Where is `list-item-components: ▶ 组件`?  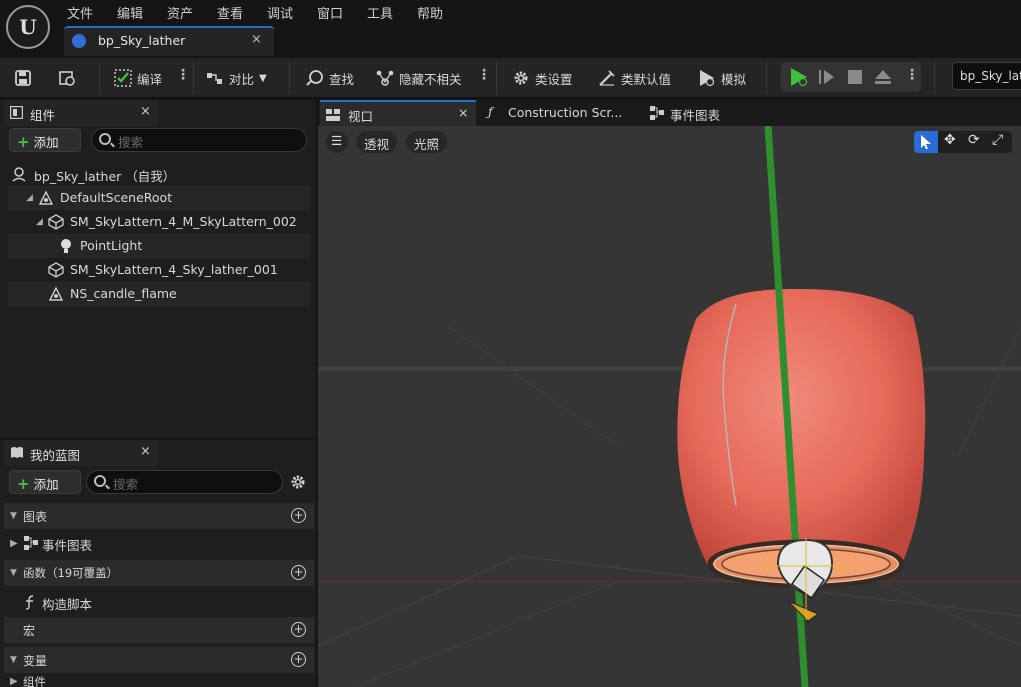 list-item-components: ▶ 组件 is located at coordinates (159, 680).